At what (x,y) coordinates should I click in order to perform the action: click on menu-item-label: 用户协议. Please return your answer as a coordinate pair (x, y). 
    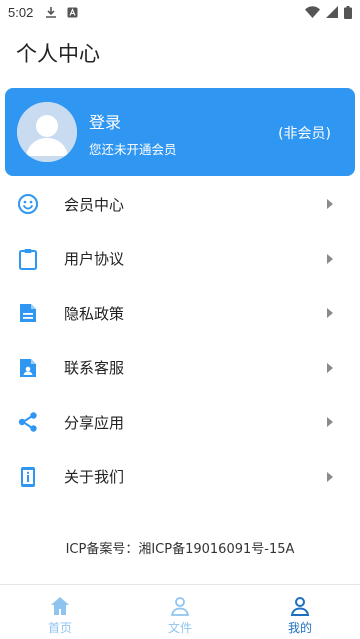
    Looking at the image, I should click on (94, 259).